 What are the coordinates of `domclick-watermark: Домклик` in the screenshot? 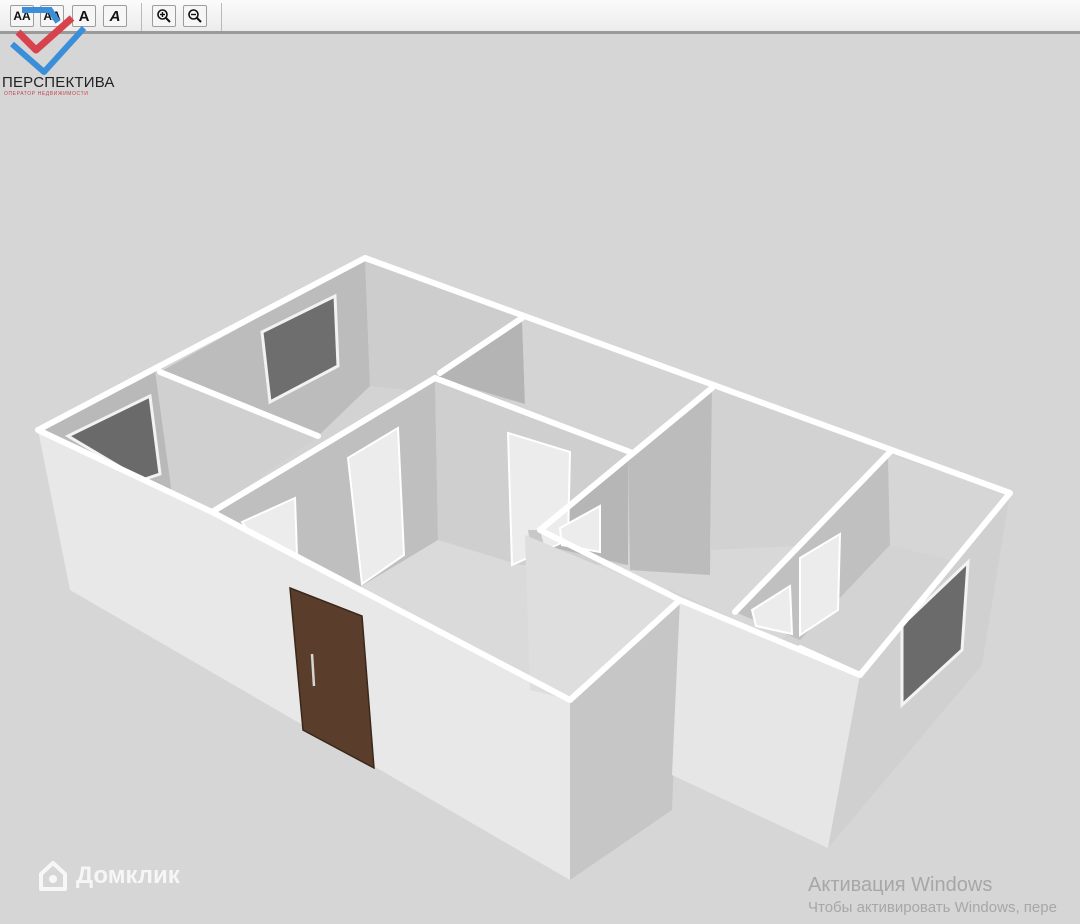 It's located at (109, 876).